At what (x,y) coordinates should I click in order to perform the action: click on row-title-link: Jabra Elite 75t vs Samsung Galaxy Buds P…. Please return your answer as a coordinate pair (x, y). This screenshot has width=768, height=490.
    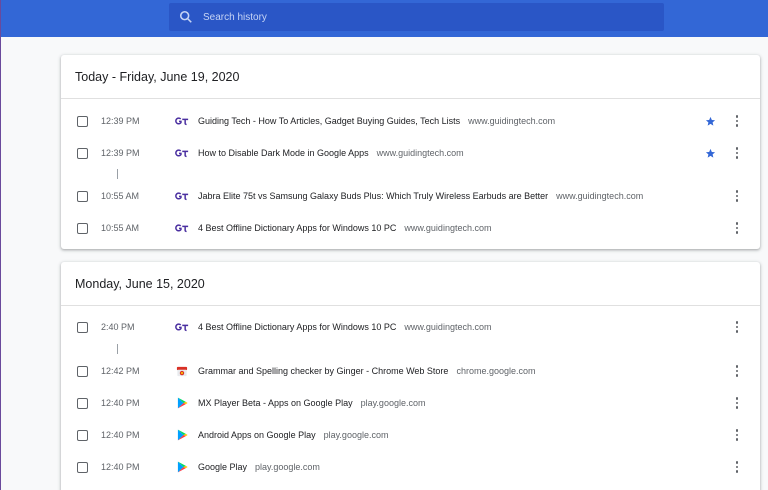
    Looking at the image, I should click on (420, 196).